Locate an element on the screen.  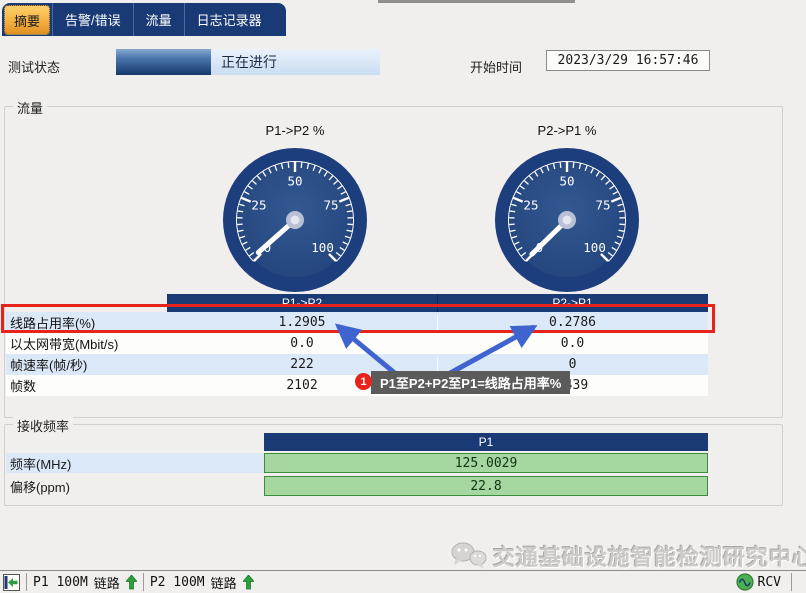
gauge-p2-p1: 0255075100 is located at coordinates (567, 220).